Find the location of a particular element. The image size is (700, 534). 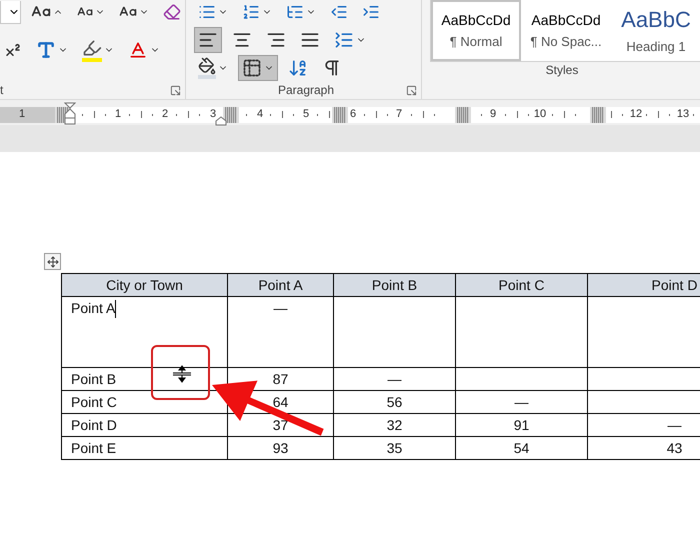

table-cell-text: 93 is located at coordinates (280, 448).